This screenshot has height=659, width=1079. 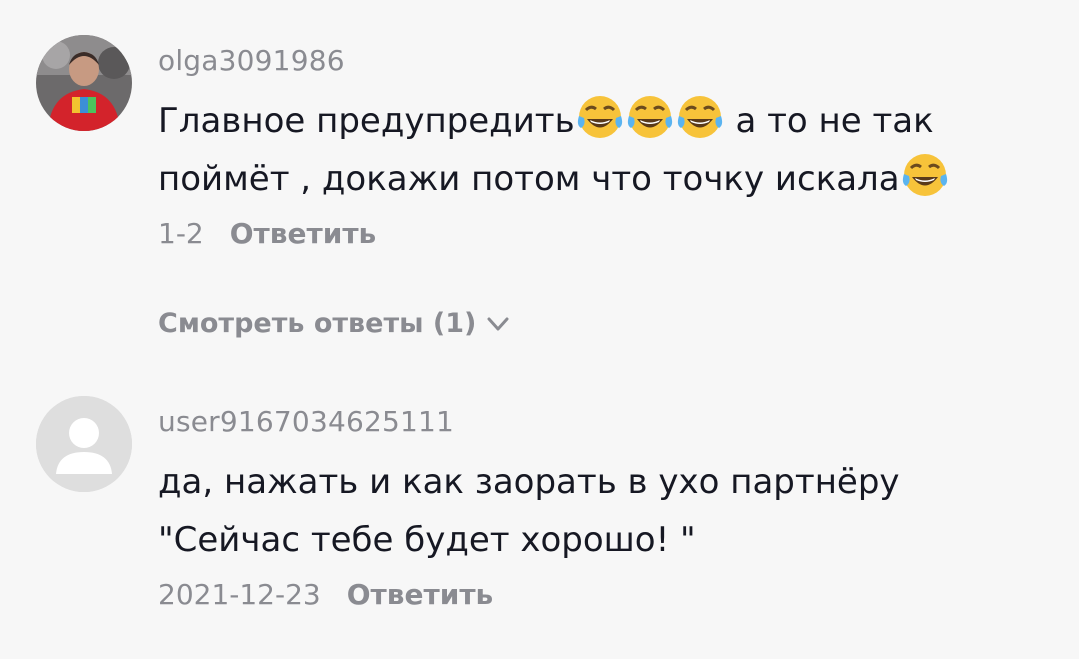 I want to click on comment-text-line-2: поймёт , докажи потом что точку искала, so click(x=603, y=179).